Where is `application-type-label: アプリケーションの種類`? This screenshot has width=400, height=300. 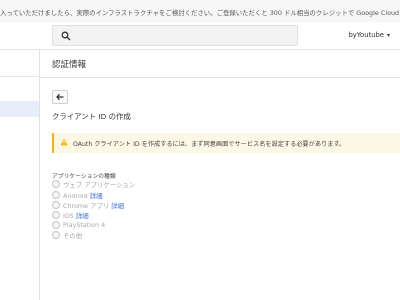
application-type-label: アプリケーションの種類 is located at coordinates (84, 177).